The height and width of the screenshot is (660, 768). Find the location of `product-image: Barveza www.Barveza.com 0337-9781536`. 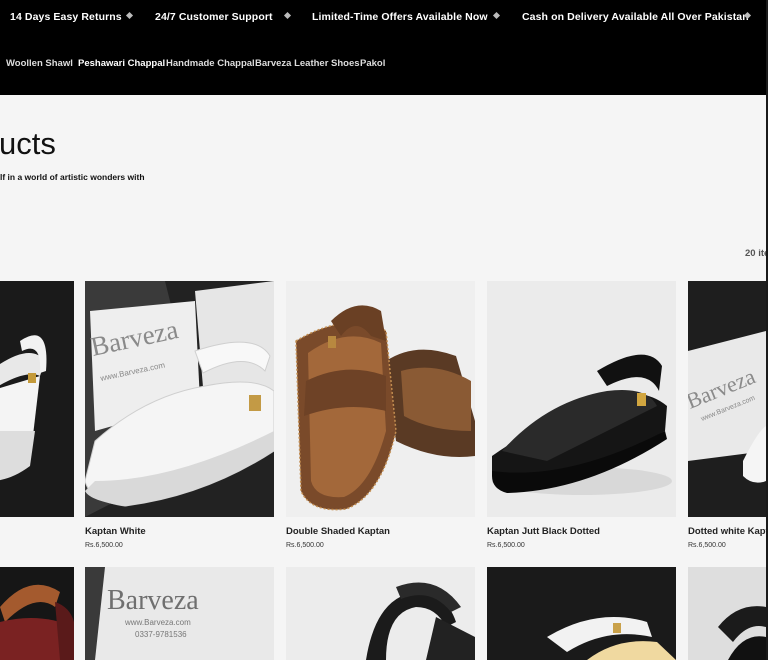

product-image: Barveza www.Barveza.com 0337-9781536 is located at coordinates (179, 613).